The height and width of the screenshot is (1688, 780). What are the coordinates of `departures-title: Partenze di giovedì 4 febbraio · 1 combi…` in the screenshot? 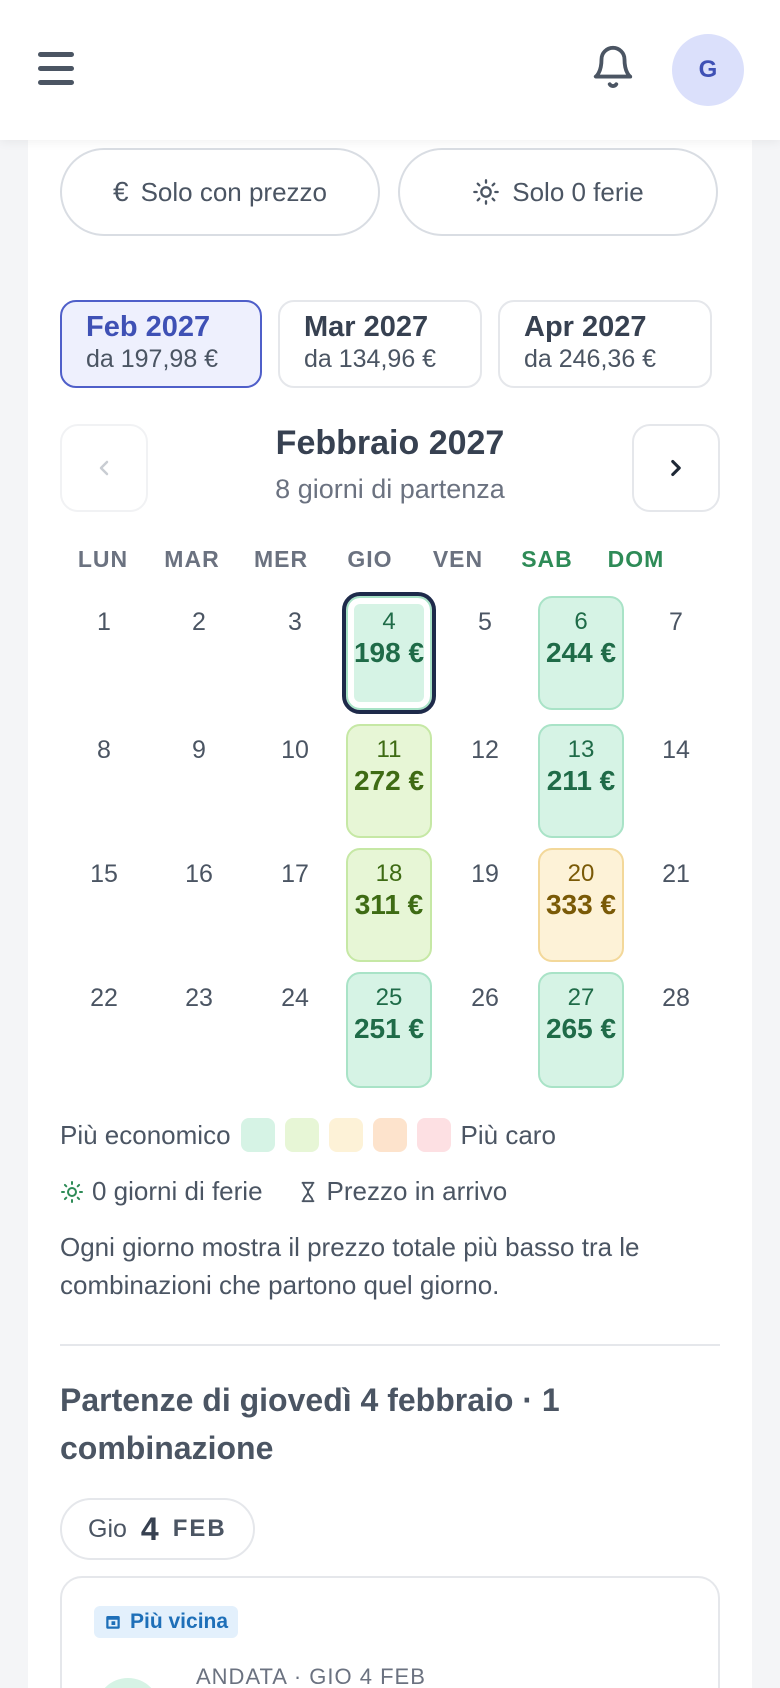 It's located at (310, 1424).